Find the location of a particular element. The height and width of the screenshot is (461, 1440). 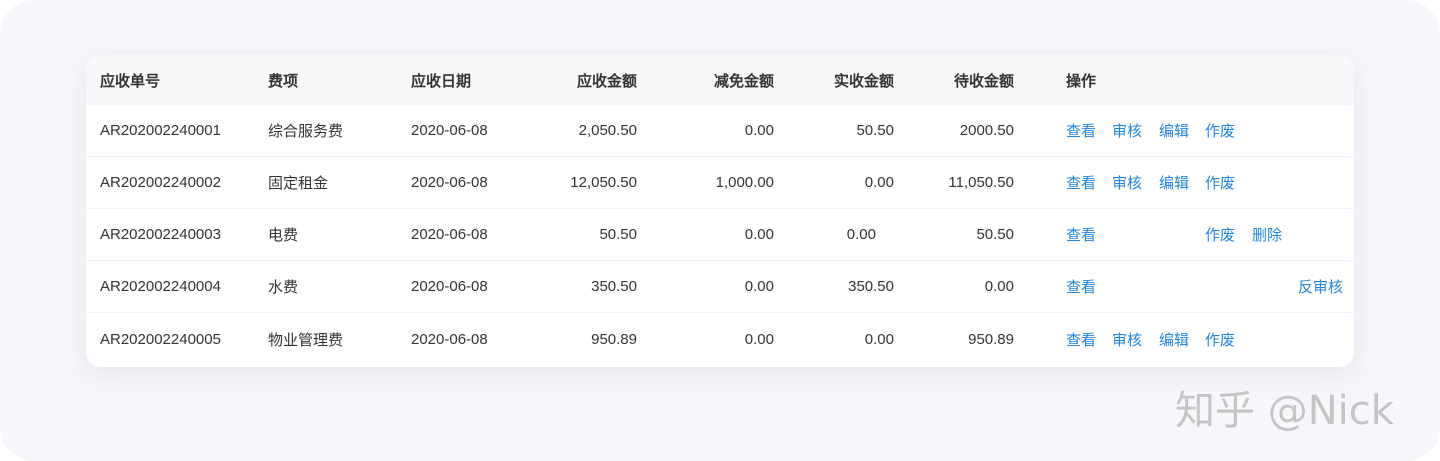

cell-amount-pending: 0.00 is located at coordinates (999, 286).